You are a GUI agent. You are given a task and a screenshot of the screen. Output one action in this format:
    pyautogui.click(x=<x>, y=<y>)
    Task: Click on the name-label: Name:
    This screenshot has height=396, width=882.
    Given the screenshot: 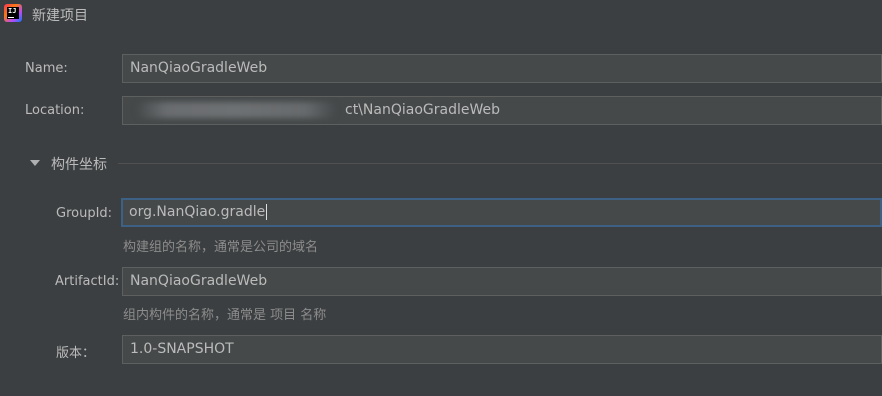 What is the action you would take?
    pyautogui.click(x=46, y=68)
    